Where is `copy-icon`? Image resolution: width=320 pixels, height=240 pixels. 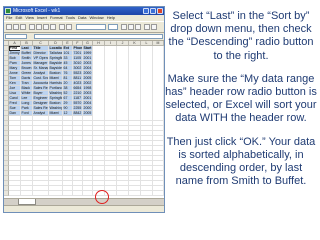 copy-icon is located at coordinates (46, 27).